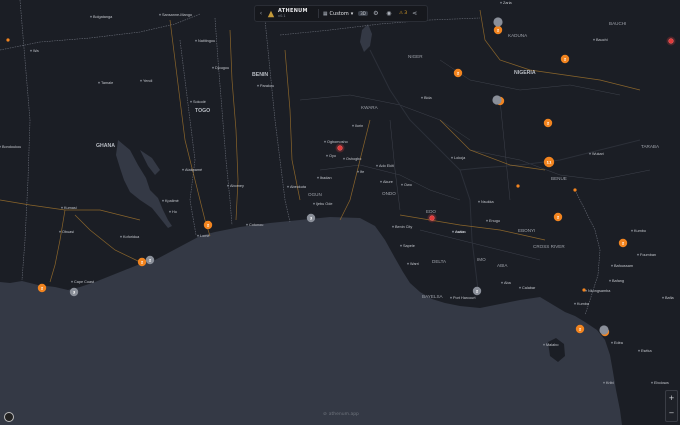 The height and width of the screenshot is (425, 680). I want to click on place-label: Malabo, so click(552, 345).